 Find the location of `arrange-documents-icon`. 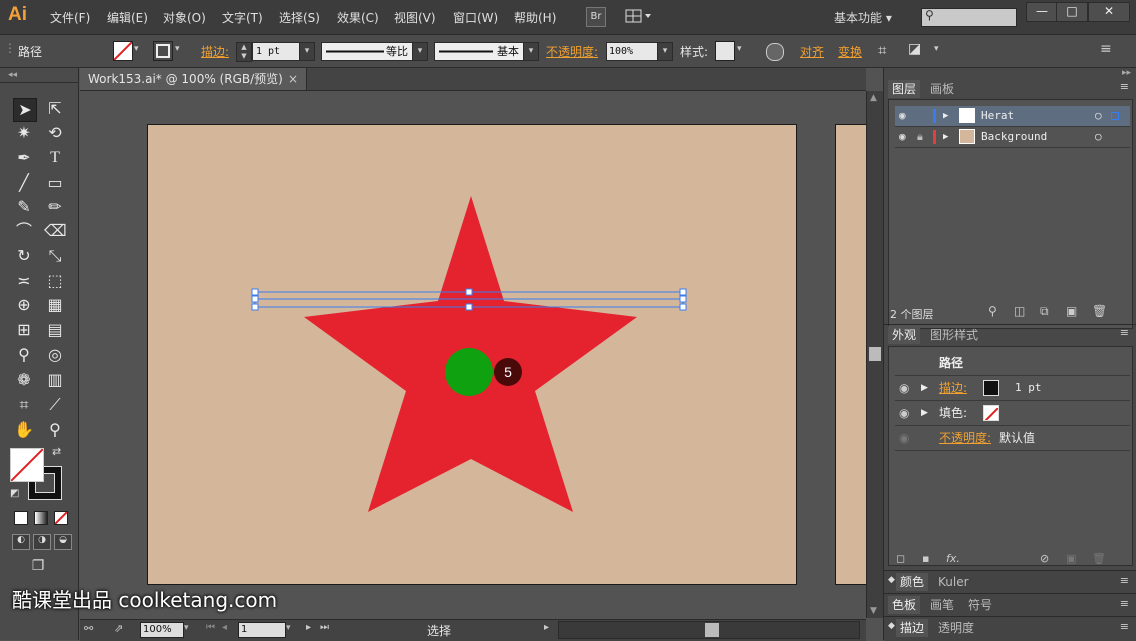

arrange-documents-icon is located at coordinates (639, 16).